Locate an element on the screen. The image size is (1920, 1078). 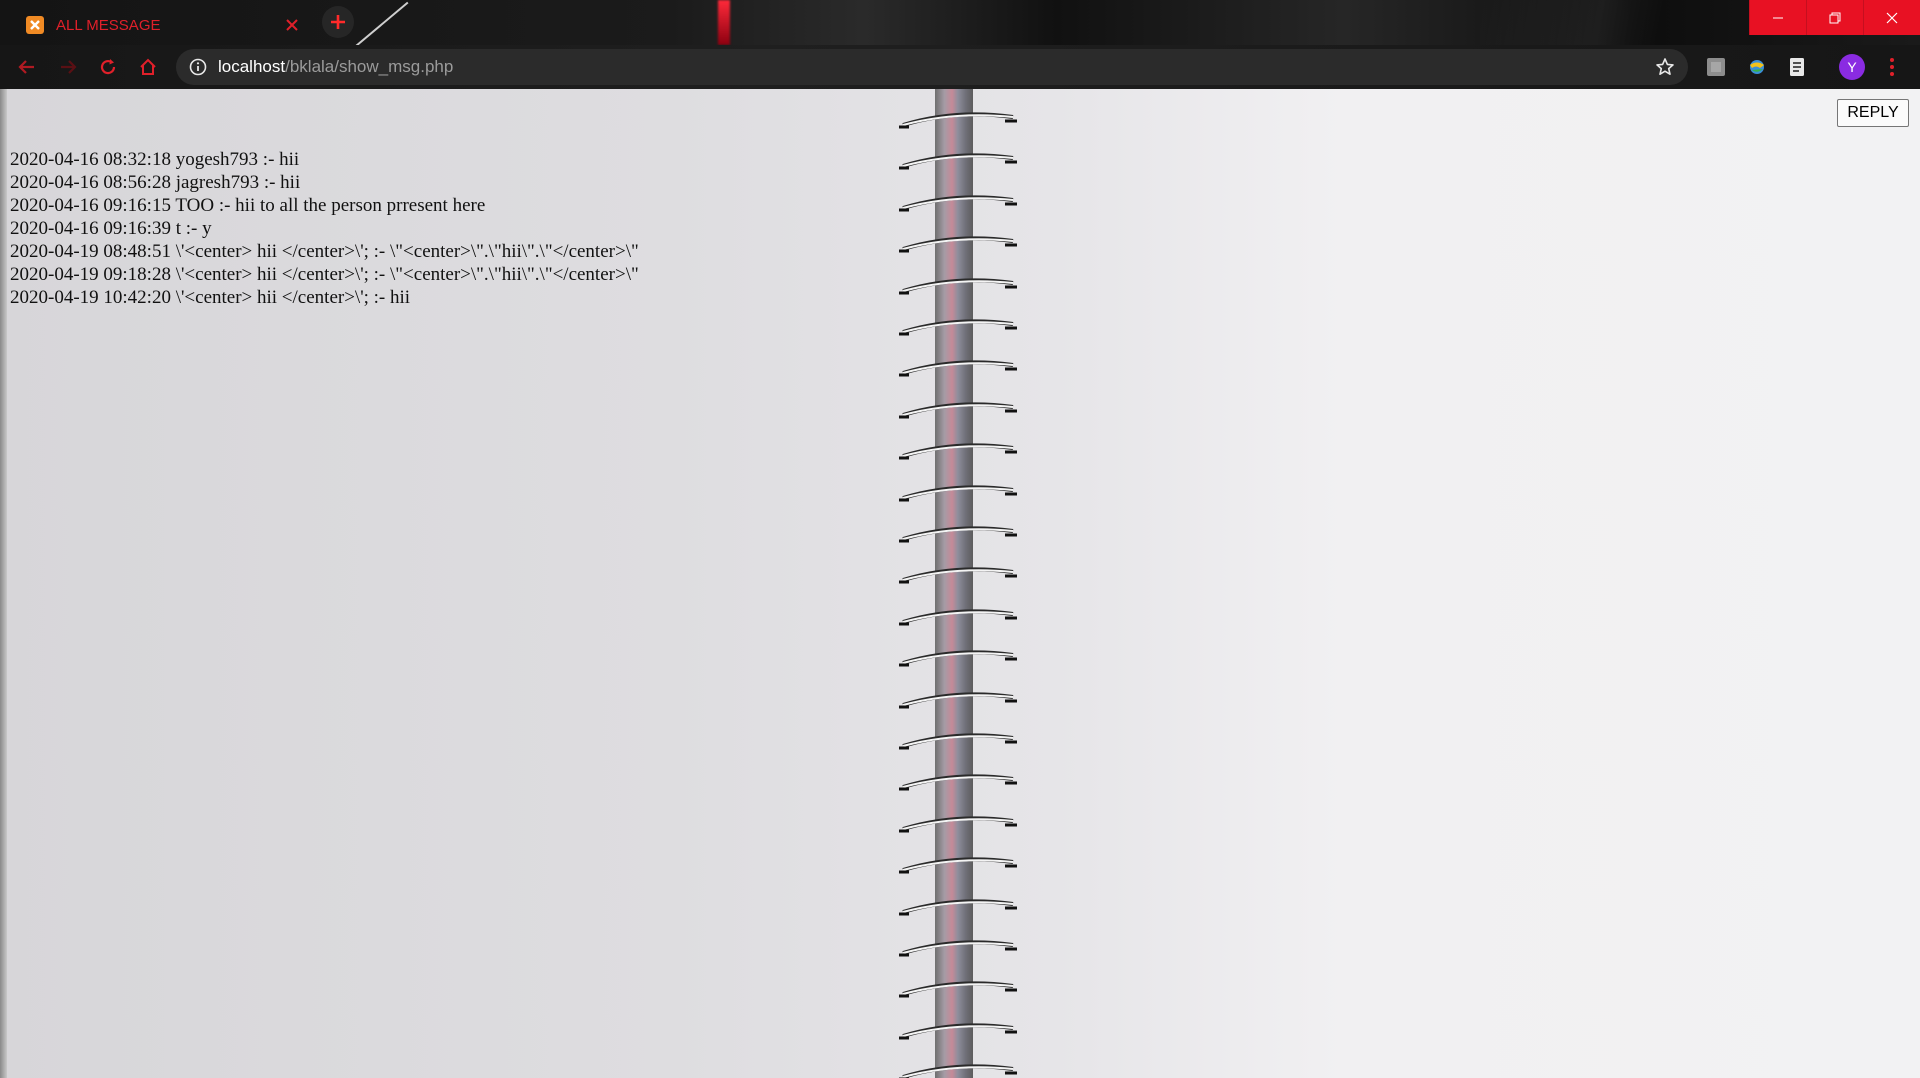
wallpaper-glare is located at coordinates (1630, 22).